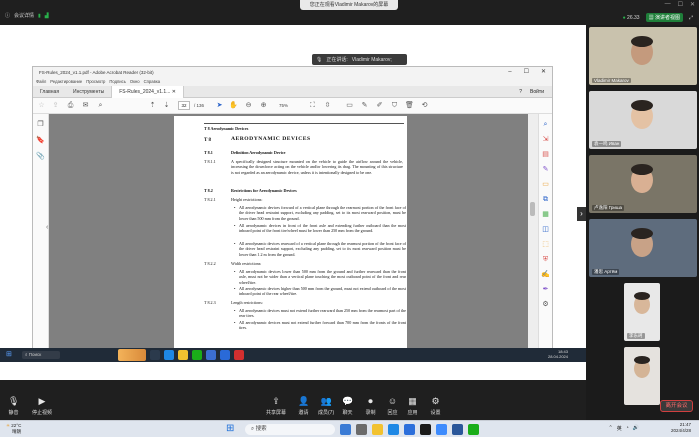 The image size is (699, 437). Describe the element at coordinates (681, 428) in the screenshot. I see `system-clock: 21:47 2024/4/28` at that location.